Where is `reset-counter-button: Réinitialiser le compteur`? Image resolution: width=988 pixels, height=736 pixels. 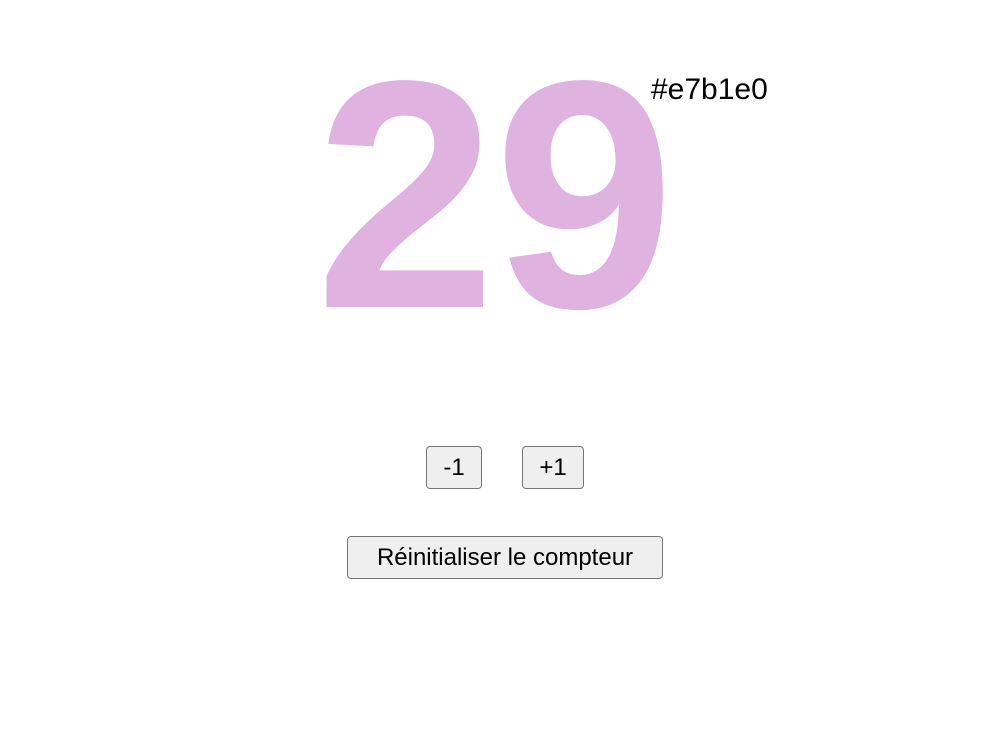 reset-counter-button: Réinitialiser le compteur is located at coordinates (505, 557).